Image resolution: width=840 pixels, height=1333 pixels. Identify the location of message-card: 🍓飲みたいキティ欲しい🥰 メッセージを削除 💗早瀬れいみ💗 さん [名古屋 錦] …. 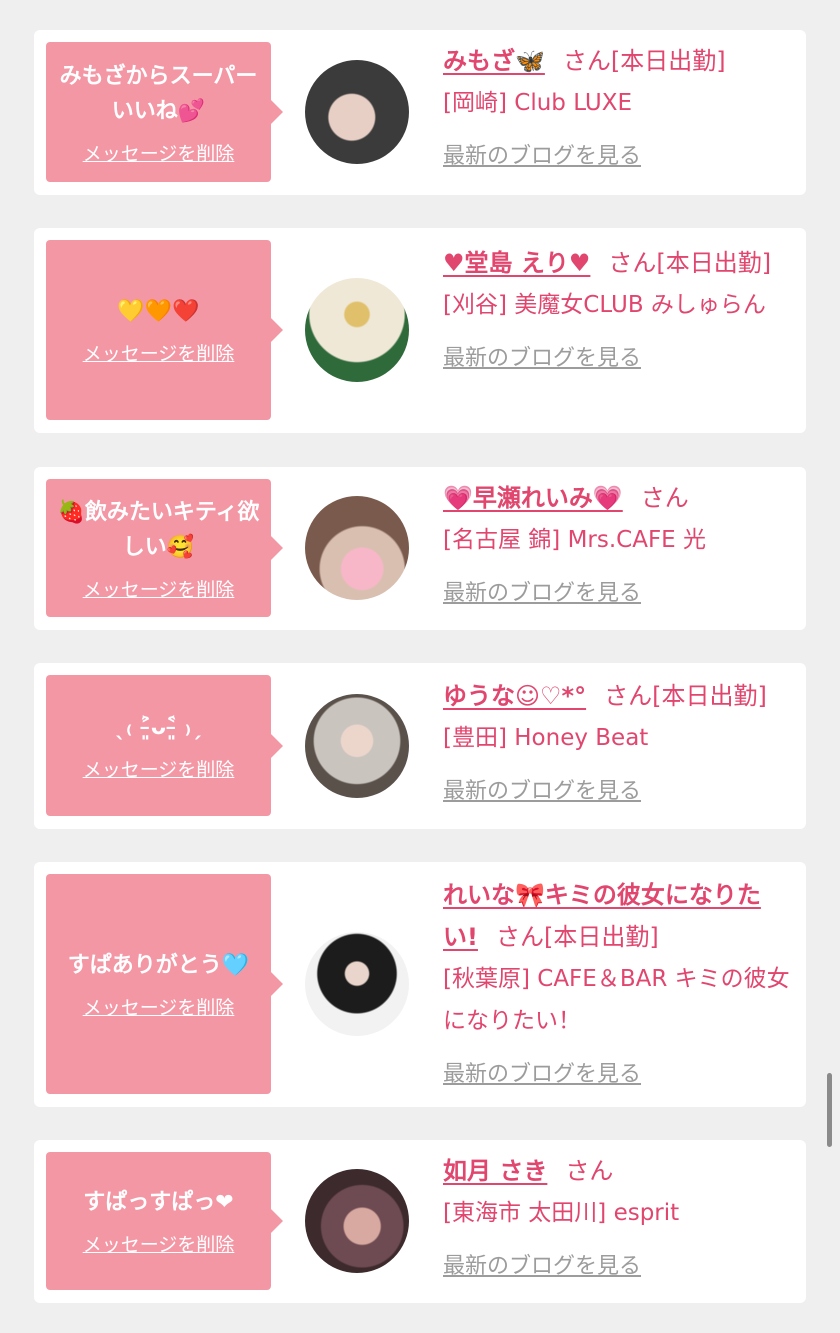
(420, 548).